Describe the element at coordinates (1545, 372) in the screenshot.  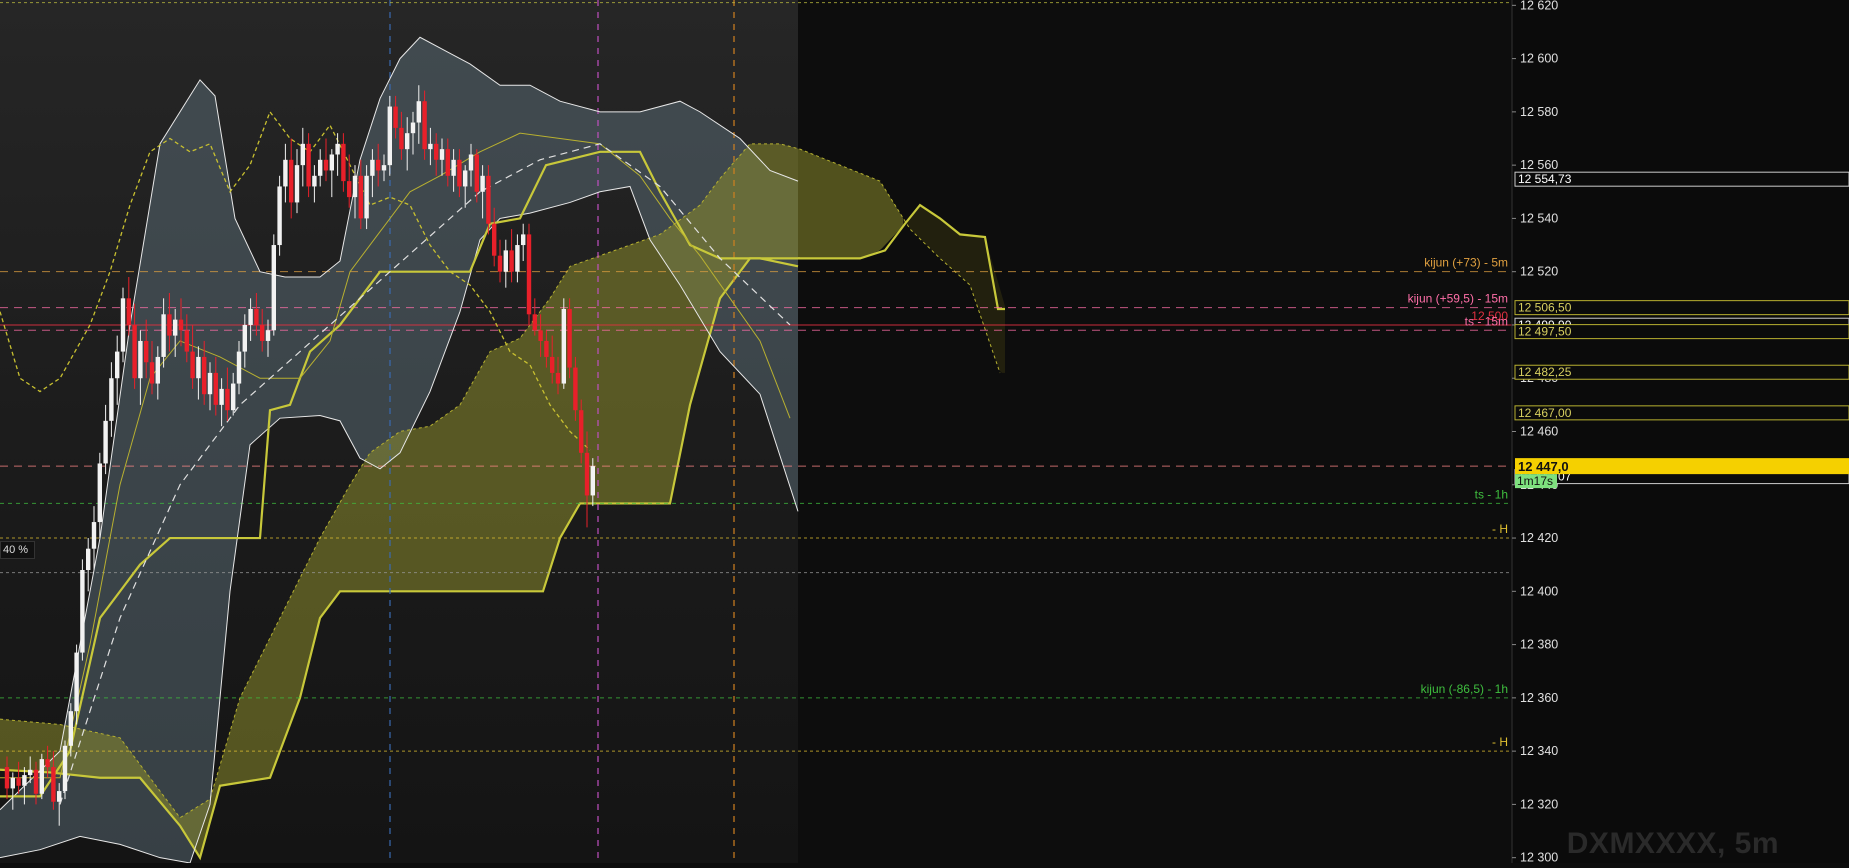
I see `axis-price-box-label: 12 482,25` at that location.